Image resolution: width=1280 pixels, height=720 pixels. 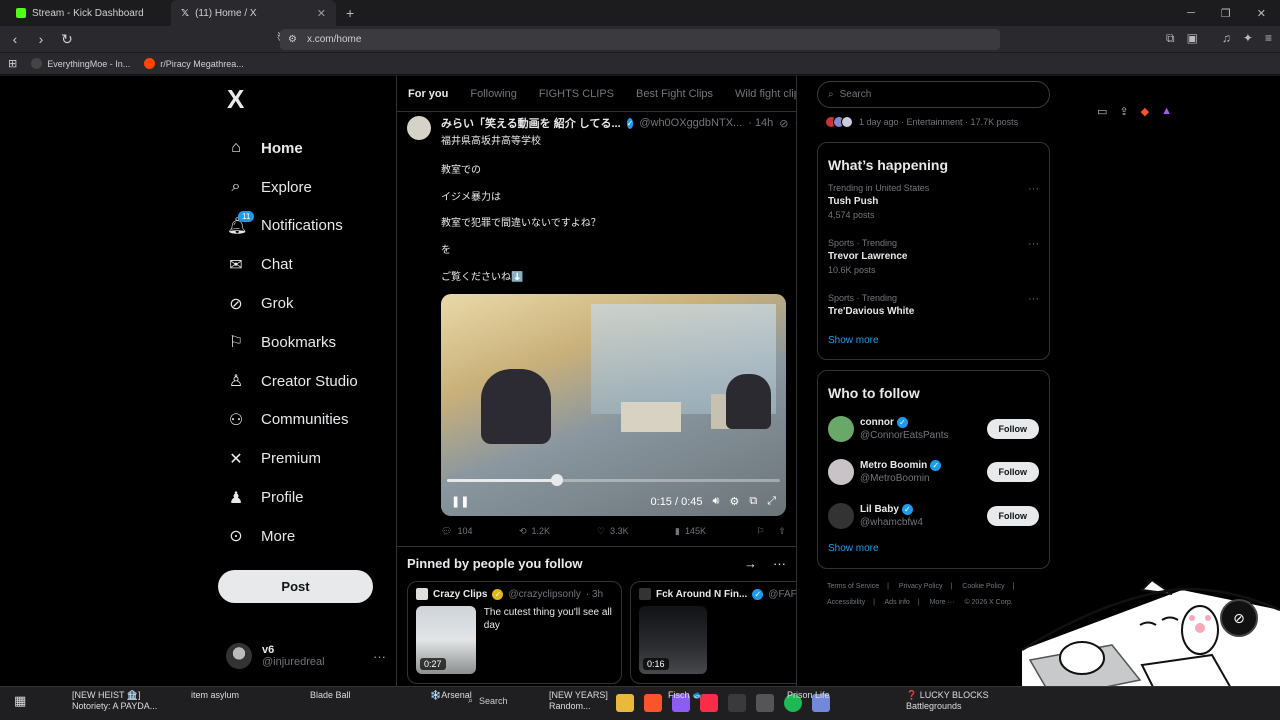 What do you see at coordinates (303, 458) in the screenshot?
I see `nav-premium: ✕ Premium` at bounding box center [303, 458].